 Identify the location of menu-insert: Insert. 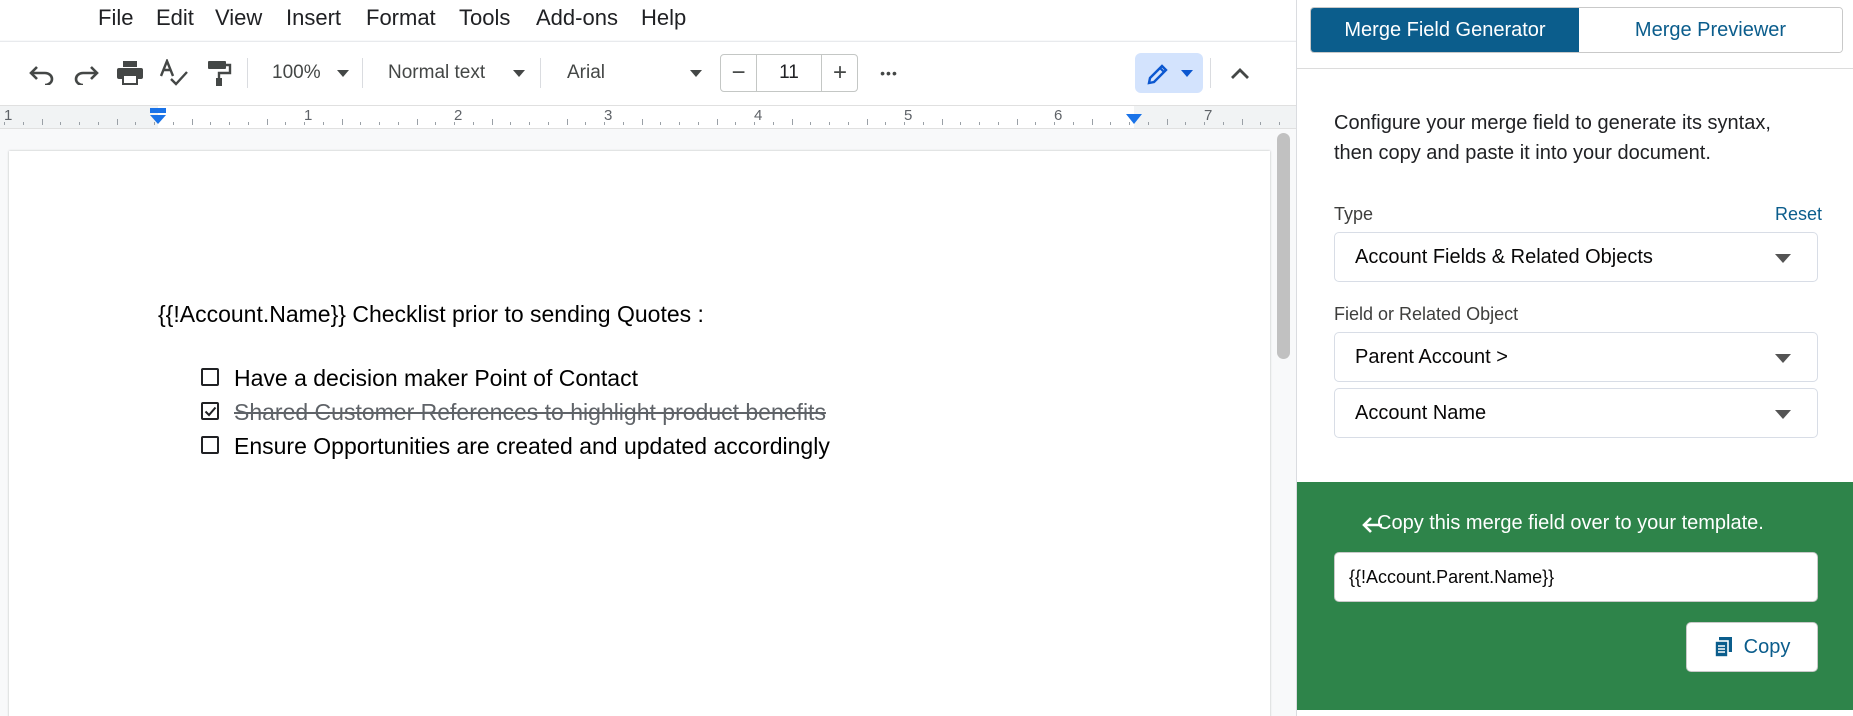
(313, 18).